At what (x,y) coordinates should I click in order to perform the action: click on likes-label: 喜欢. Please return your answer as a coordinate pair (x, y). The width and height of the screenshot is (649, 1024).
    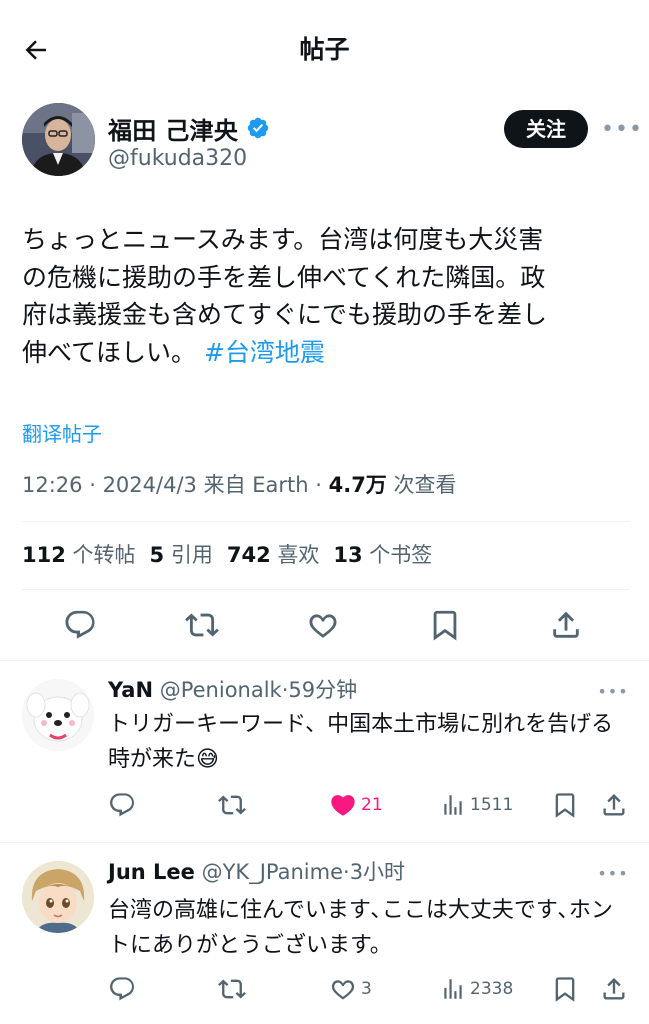
    Looking at the image, I should click on (298, 555).